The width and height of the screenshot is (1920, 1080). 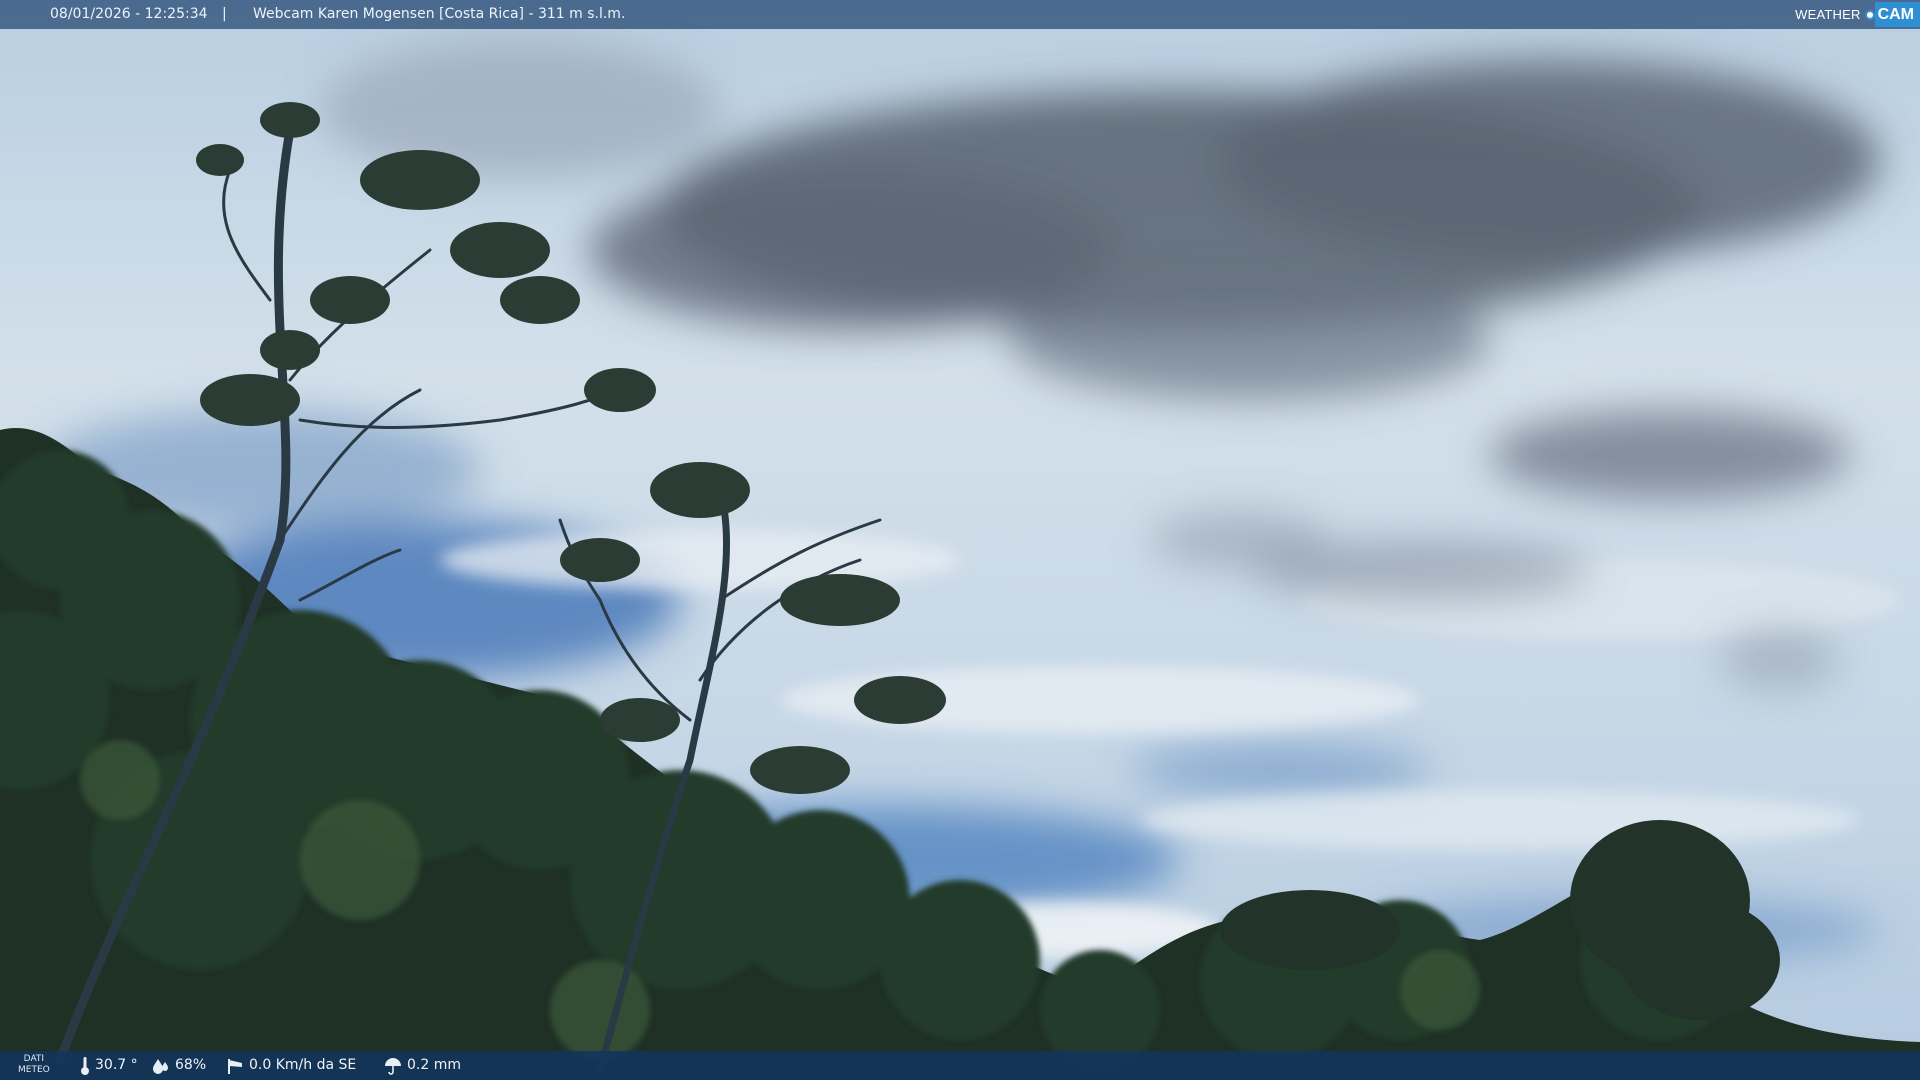 I want to click on meteo-label-line2: METEO, so click(x=34, y=1070).